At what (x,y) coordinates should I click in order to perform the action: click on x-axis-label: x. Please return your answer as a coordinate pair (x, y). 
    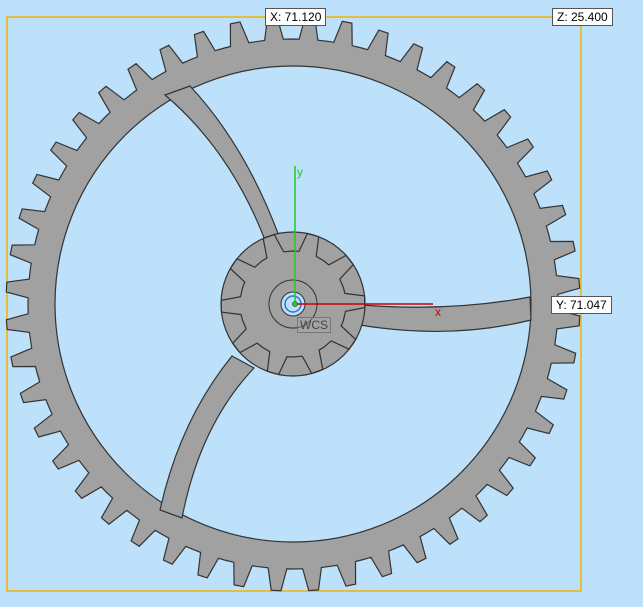
    Looking at the image, I should click on (438, 312).